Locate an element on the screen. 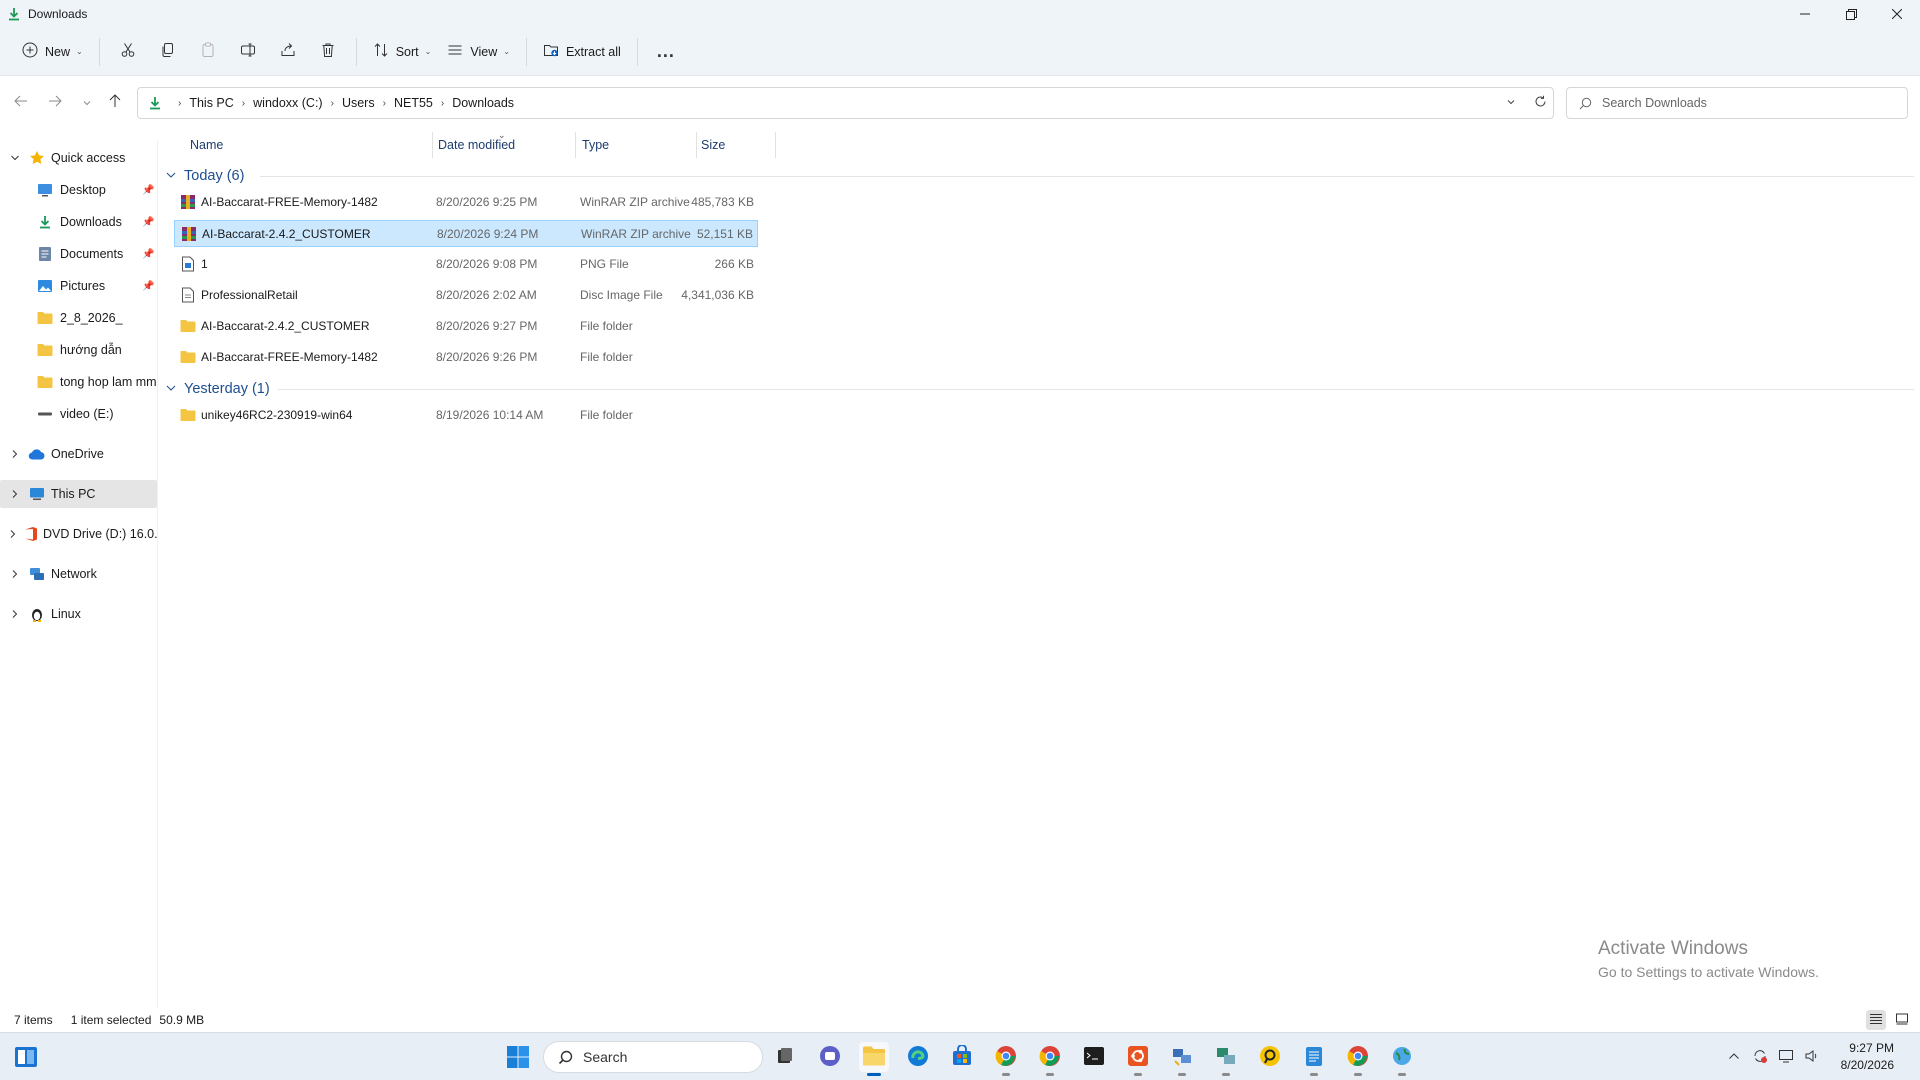  chevron-down-icon is located at coordinates (15, 158).